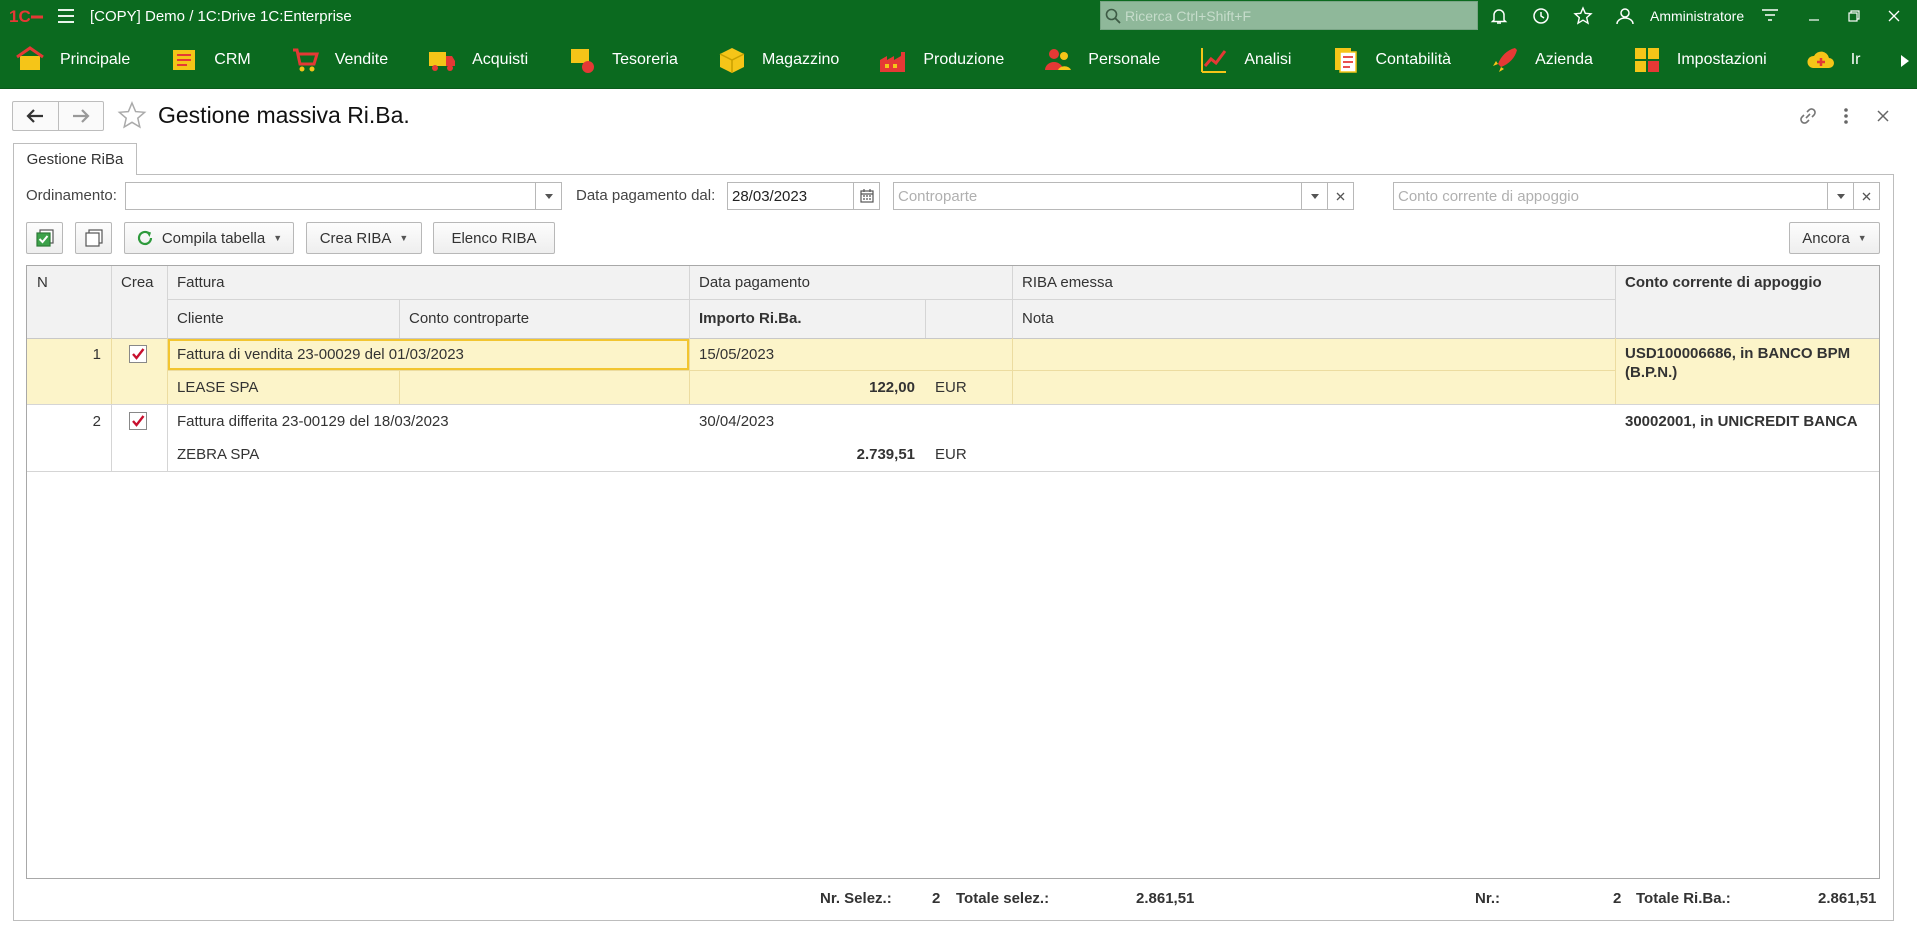 The height and width of the screenshot is (935, 1917). I want to click on sections-scroll-right-icon, so click(1905, 60).